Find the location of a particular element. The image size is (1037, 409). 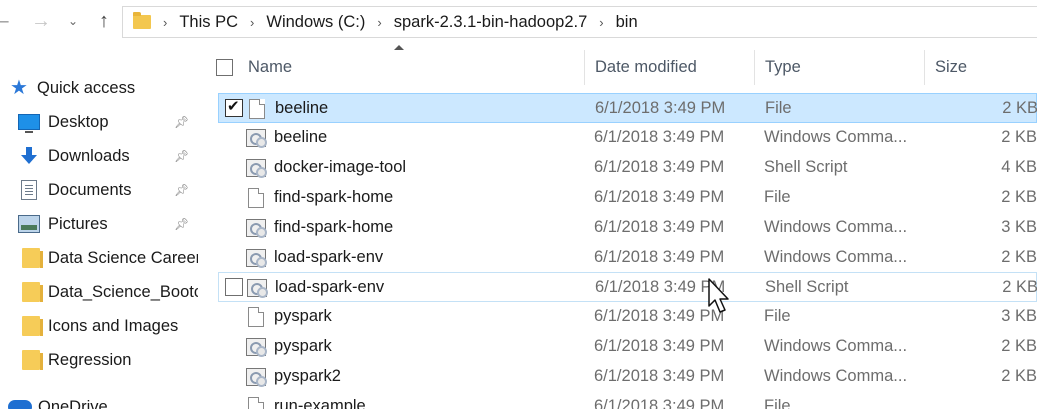

up-arrow-icon: ↑ is located at coordinates (104, 21).